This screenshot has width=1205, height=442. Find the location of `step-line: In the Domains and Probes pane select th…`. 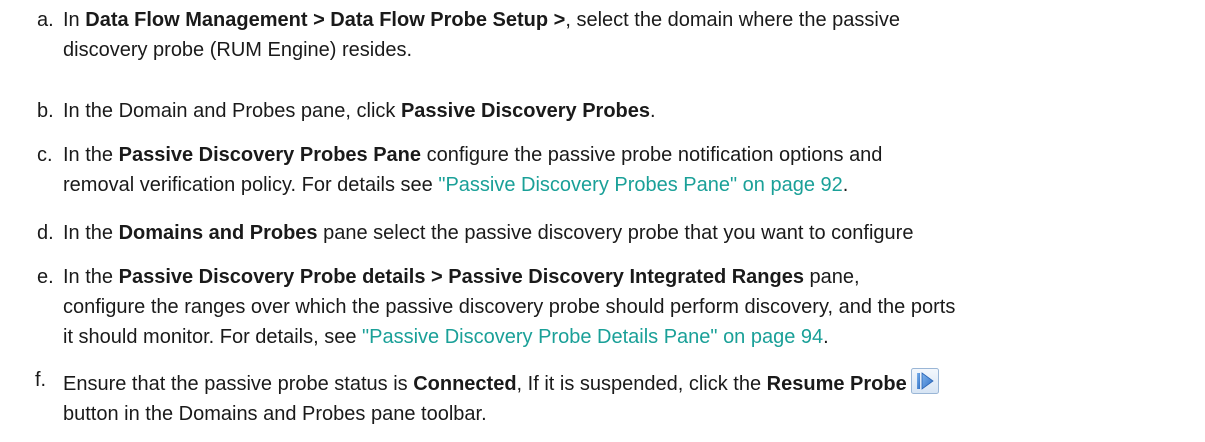

step-line: In the Domains and Probes pane select th… is located at coordinates (631, 233).